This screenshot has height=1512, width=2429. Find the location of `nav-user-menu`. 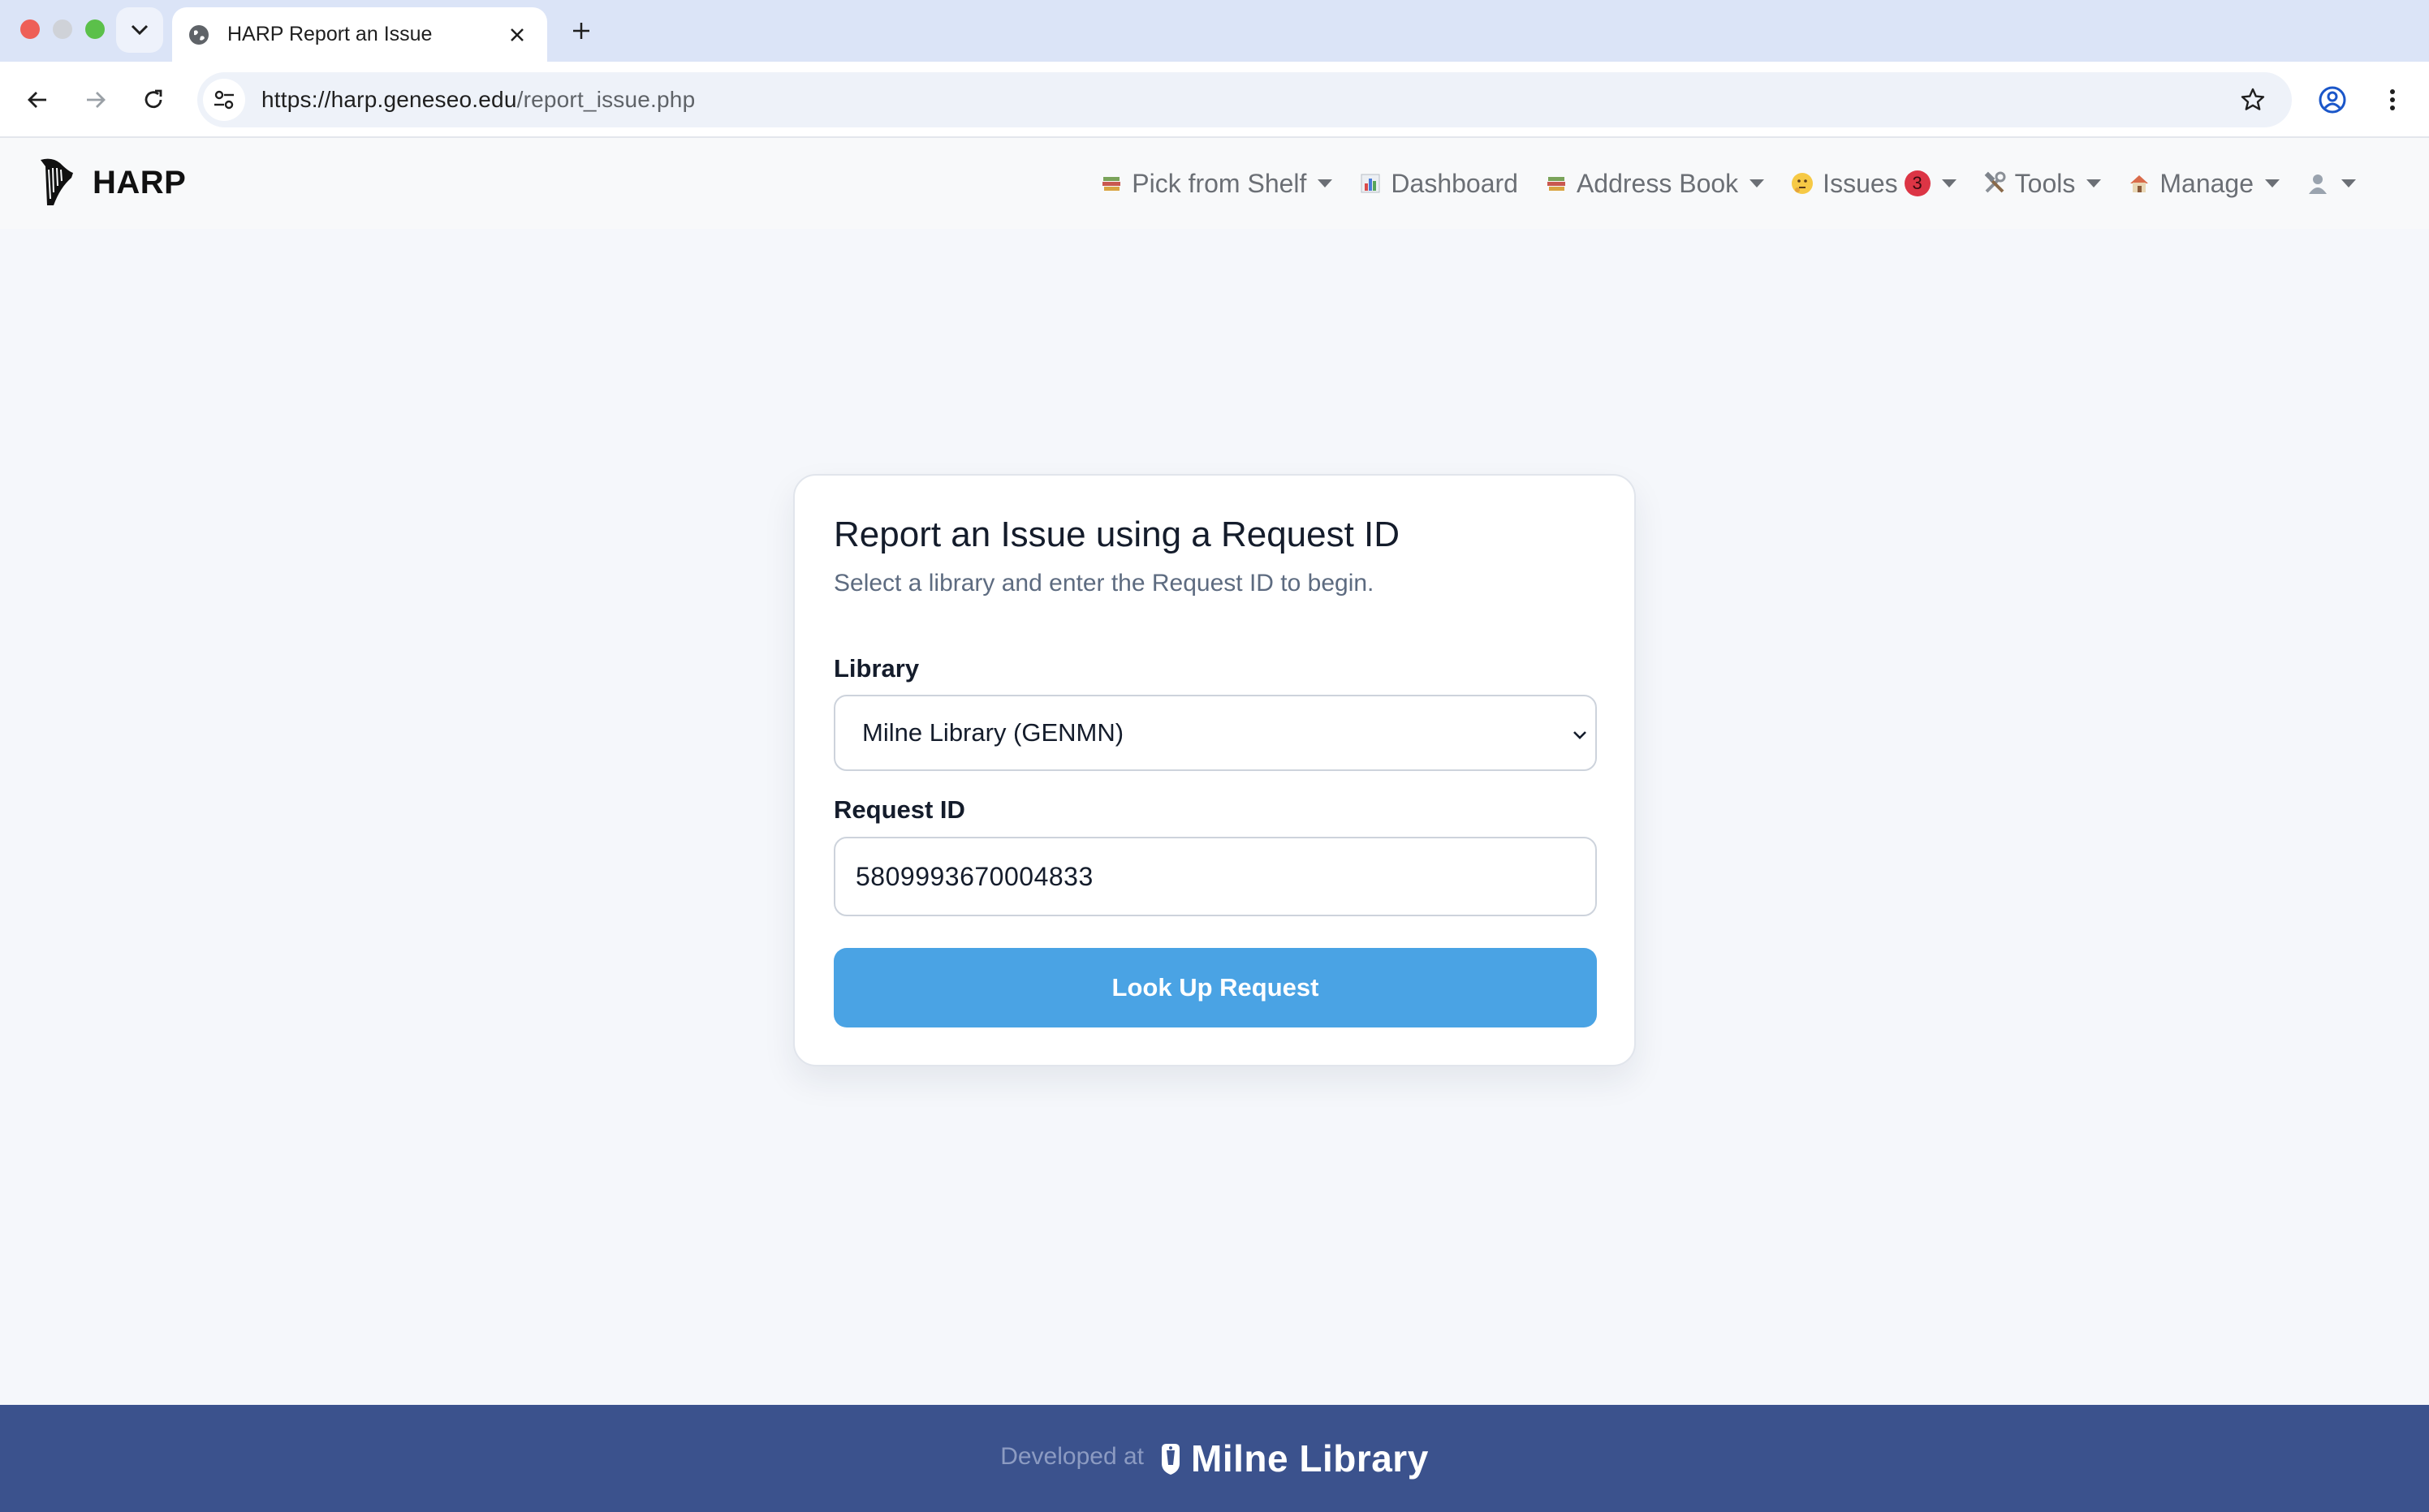

nav-user-menu is located at coordinates (2331, 184).